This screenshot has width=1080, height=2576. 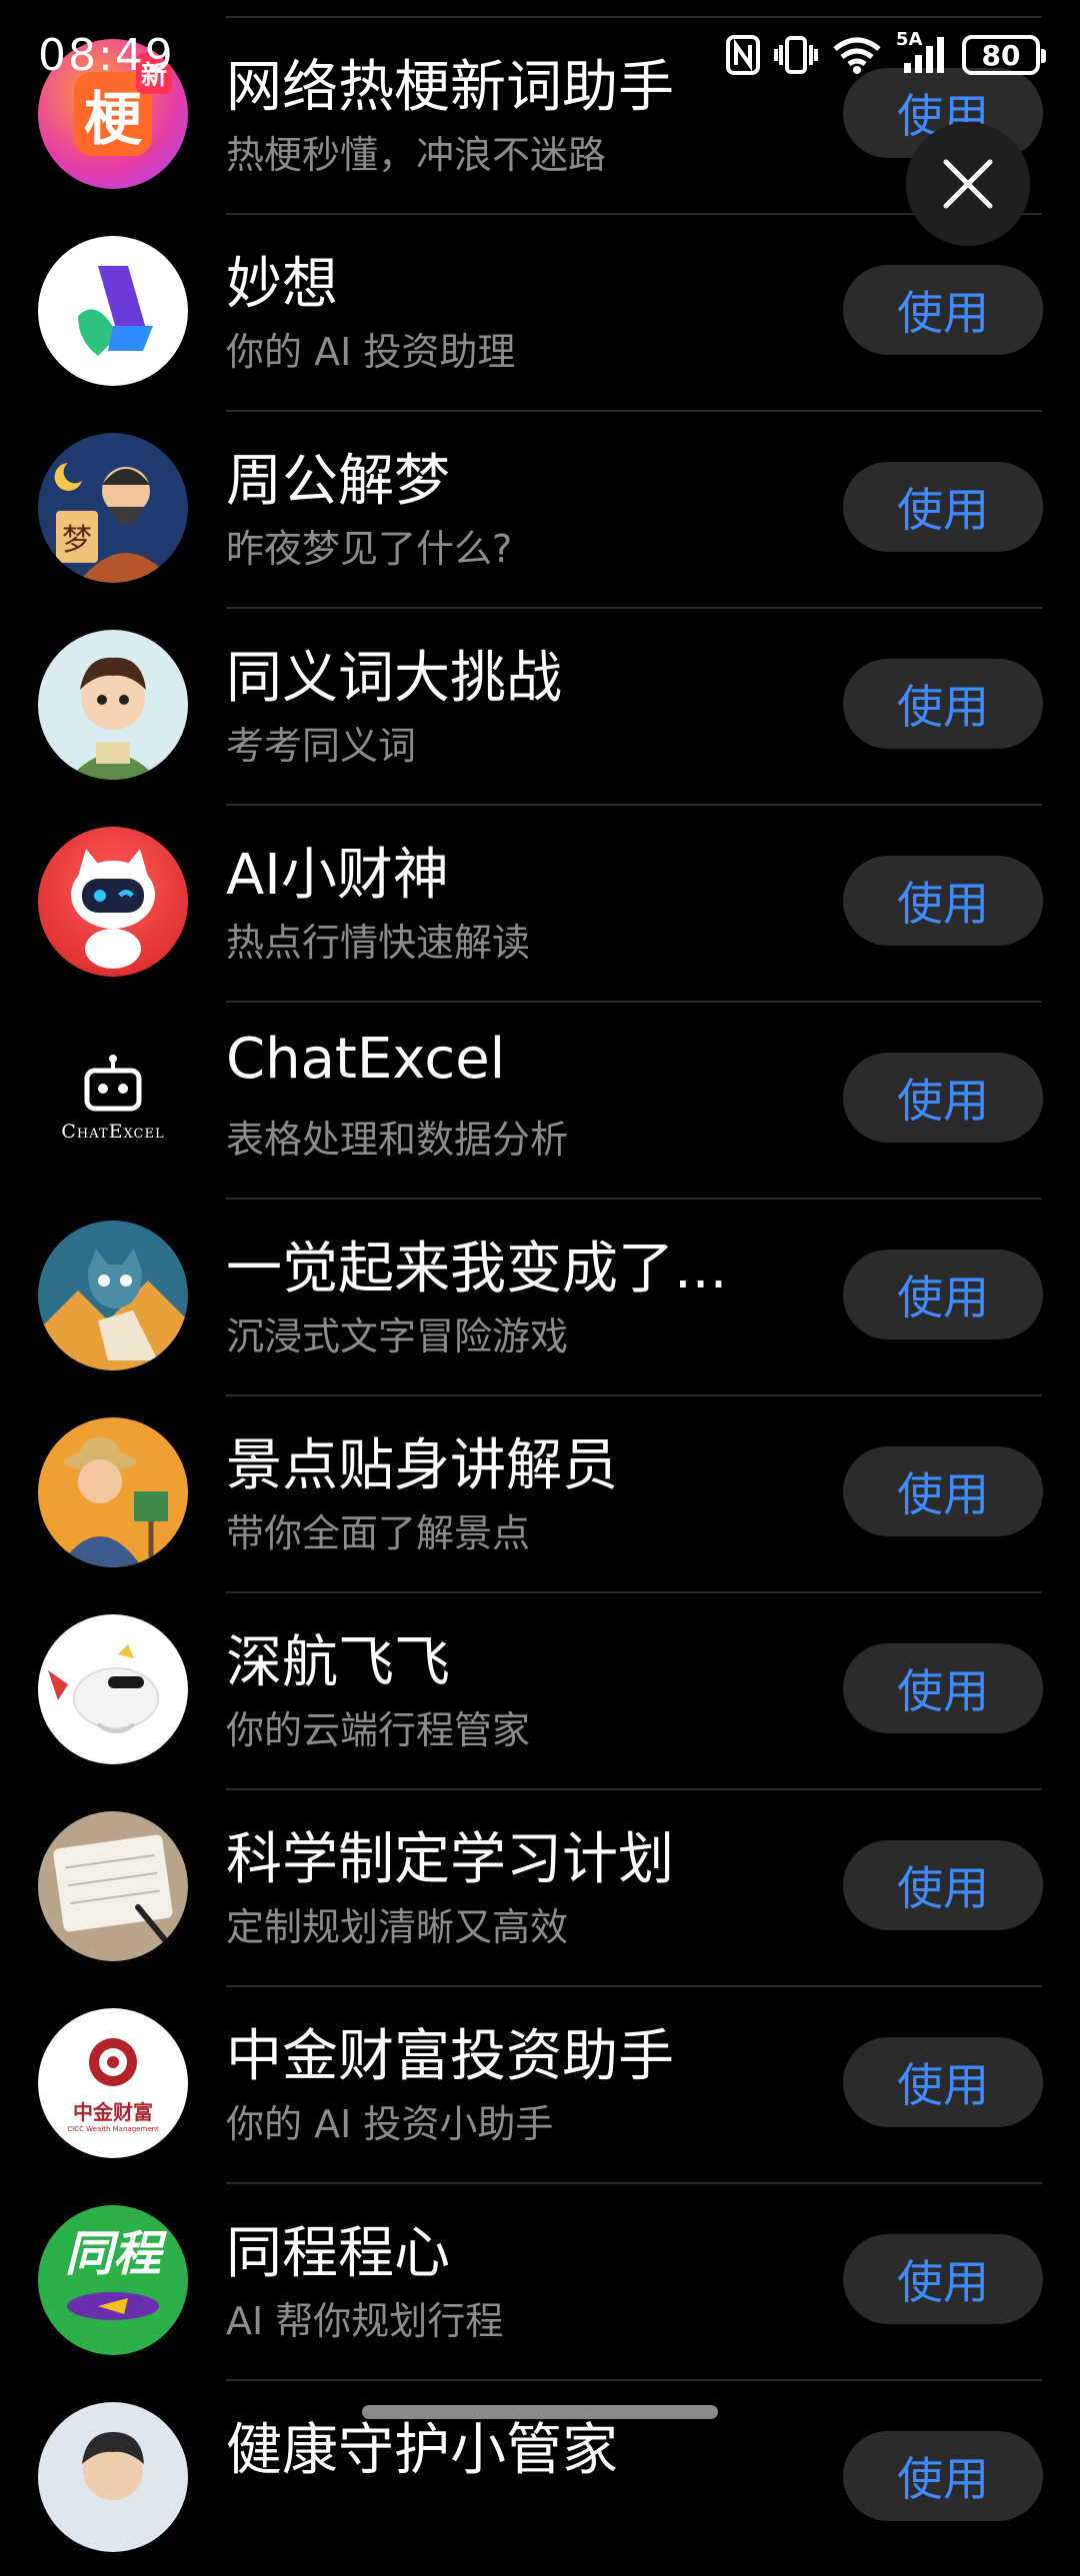 What do you see at coordinates (77, 537) in the screenshot?
I see `avatar-text: 梦` at bounding box center [77, 537].